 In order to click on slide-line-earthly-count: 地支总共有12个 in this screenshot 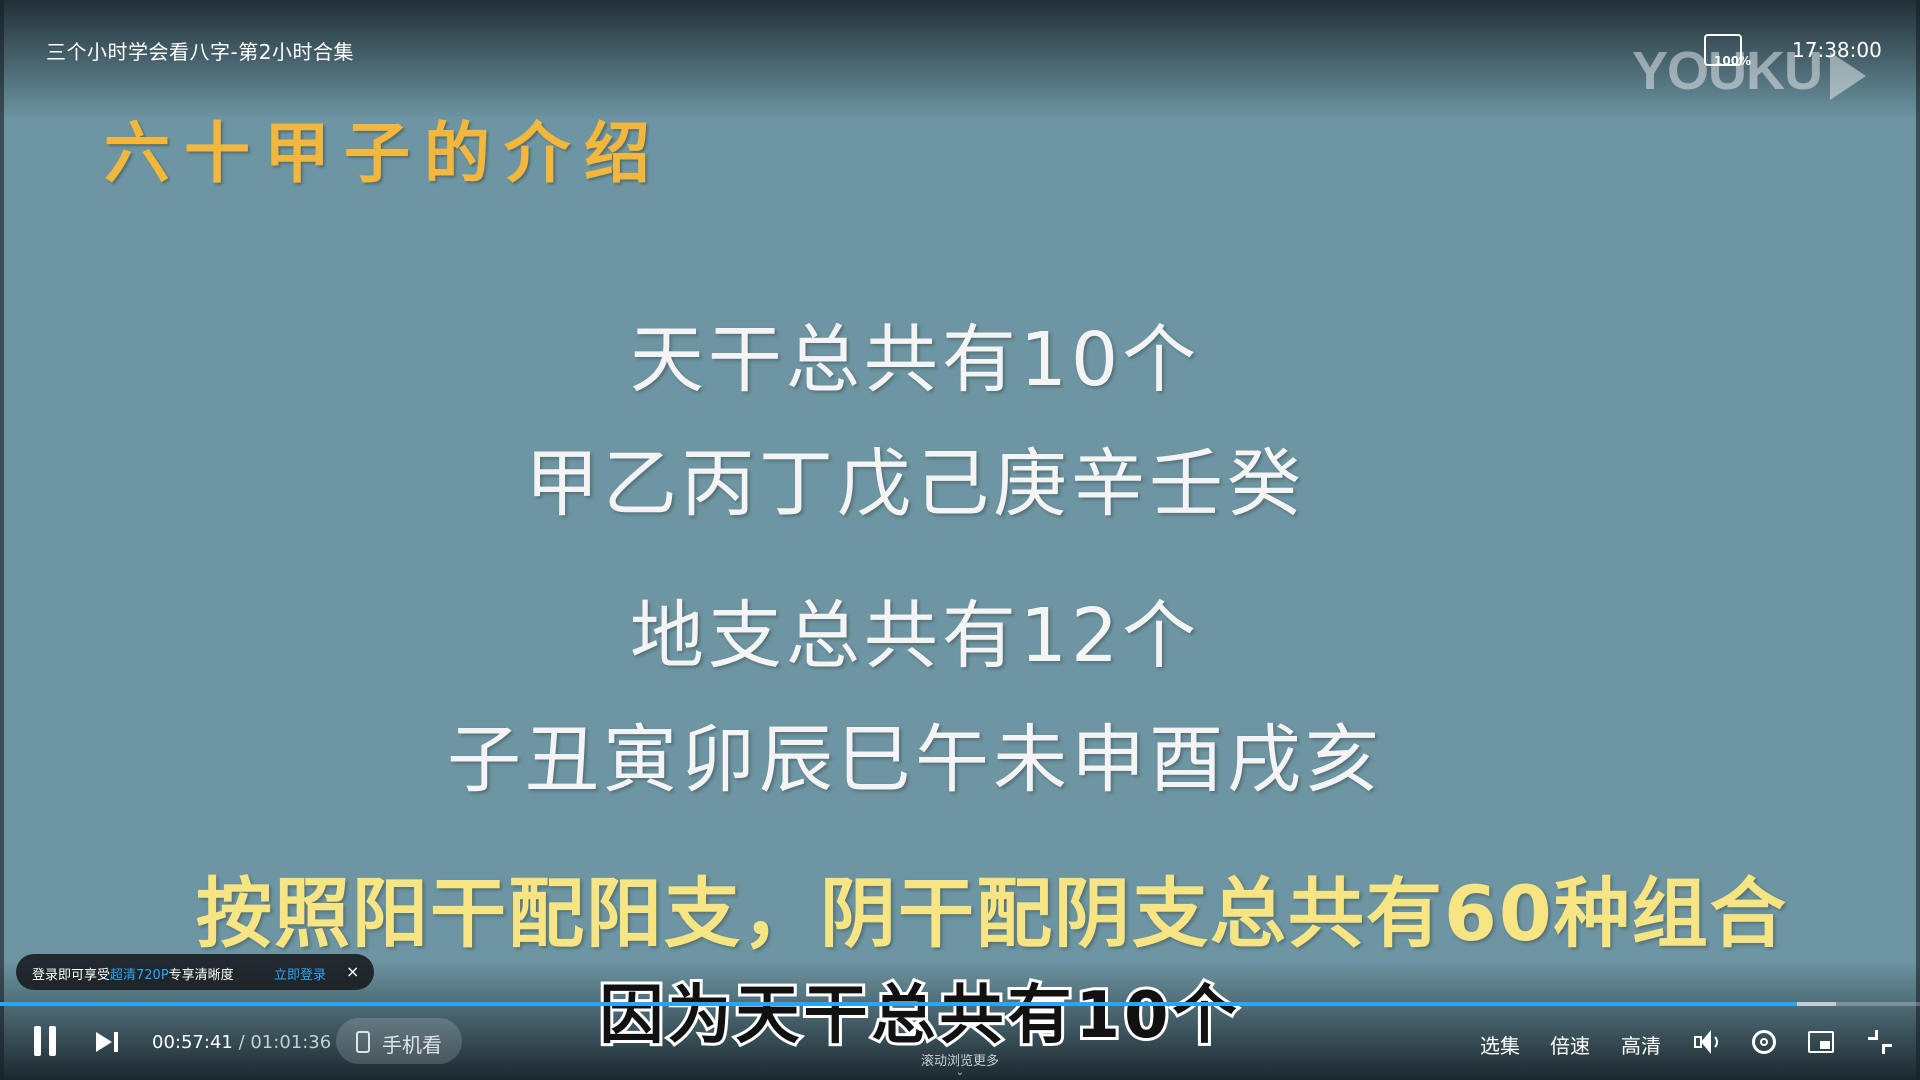, I will do `click(915, 636)`.